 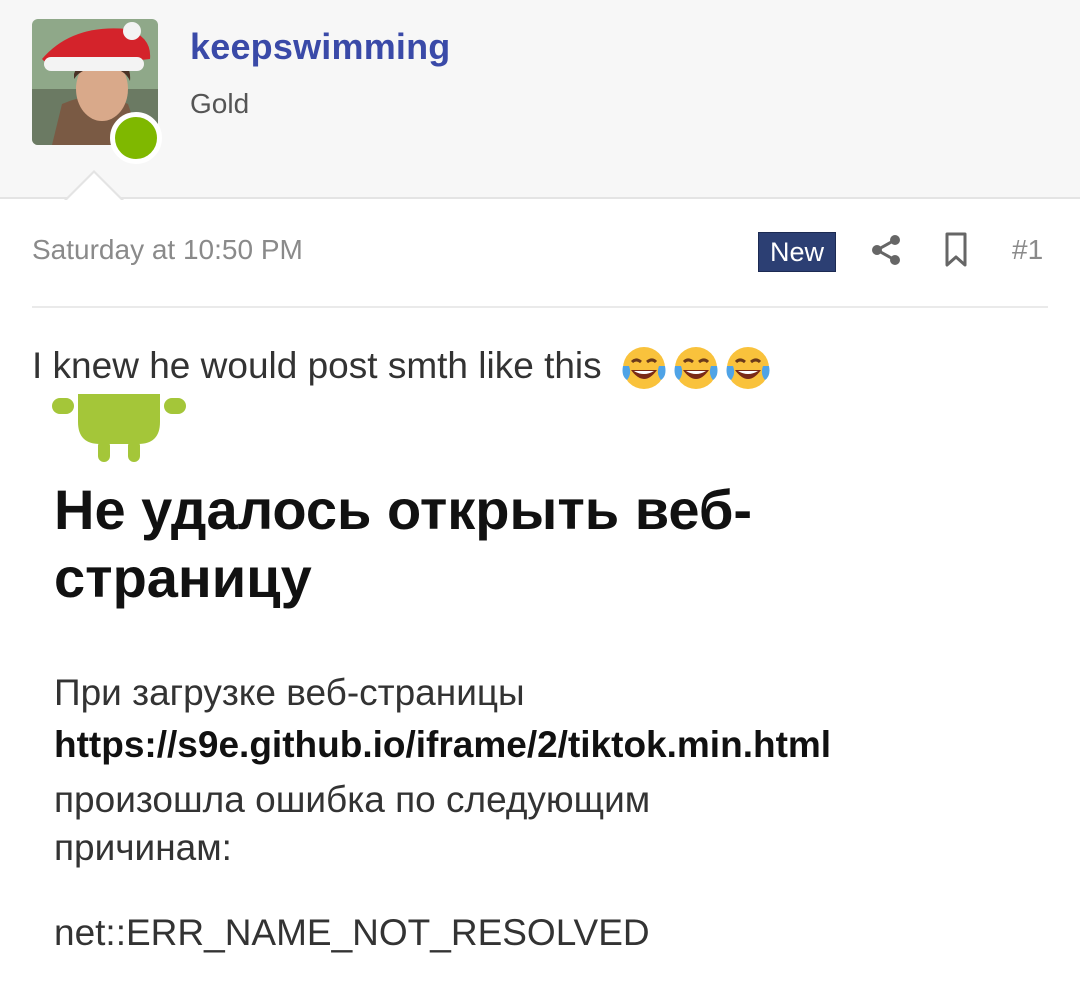 I want to click on bookmark-icon, so click(x=956, y=250).